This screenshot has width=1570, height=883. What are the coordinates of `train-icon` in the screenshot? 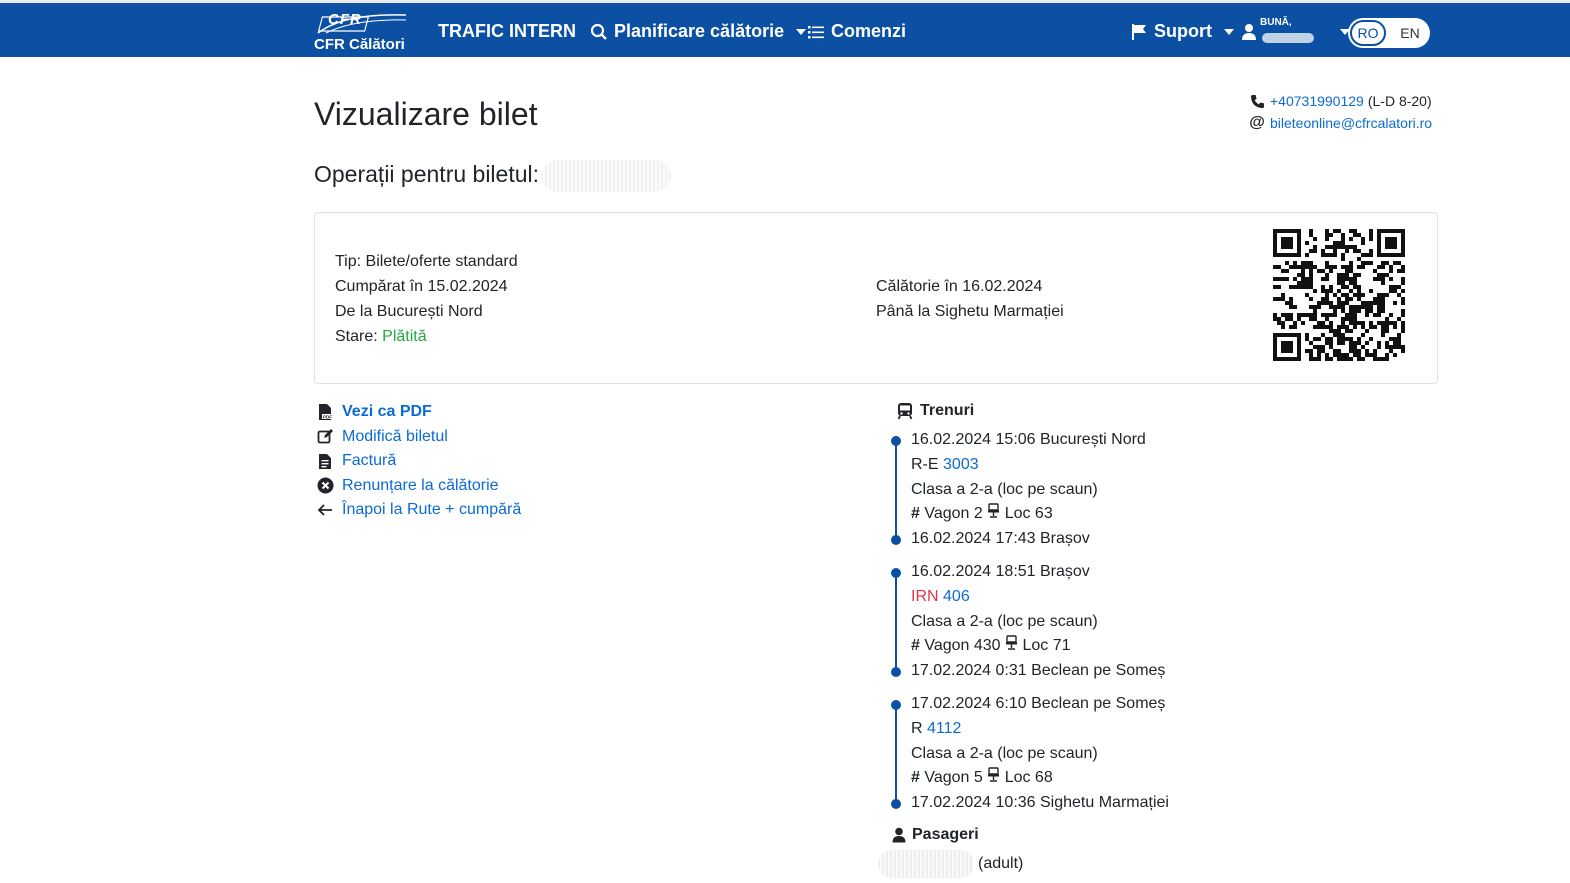 It's located at (905, 411).